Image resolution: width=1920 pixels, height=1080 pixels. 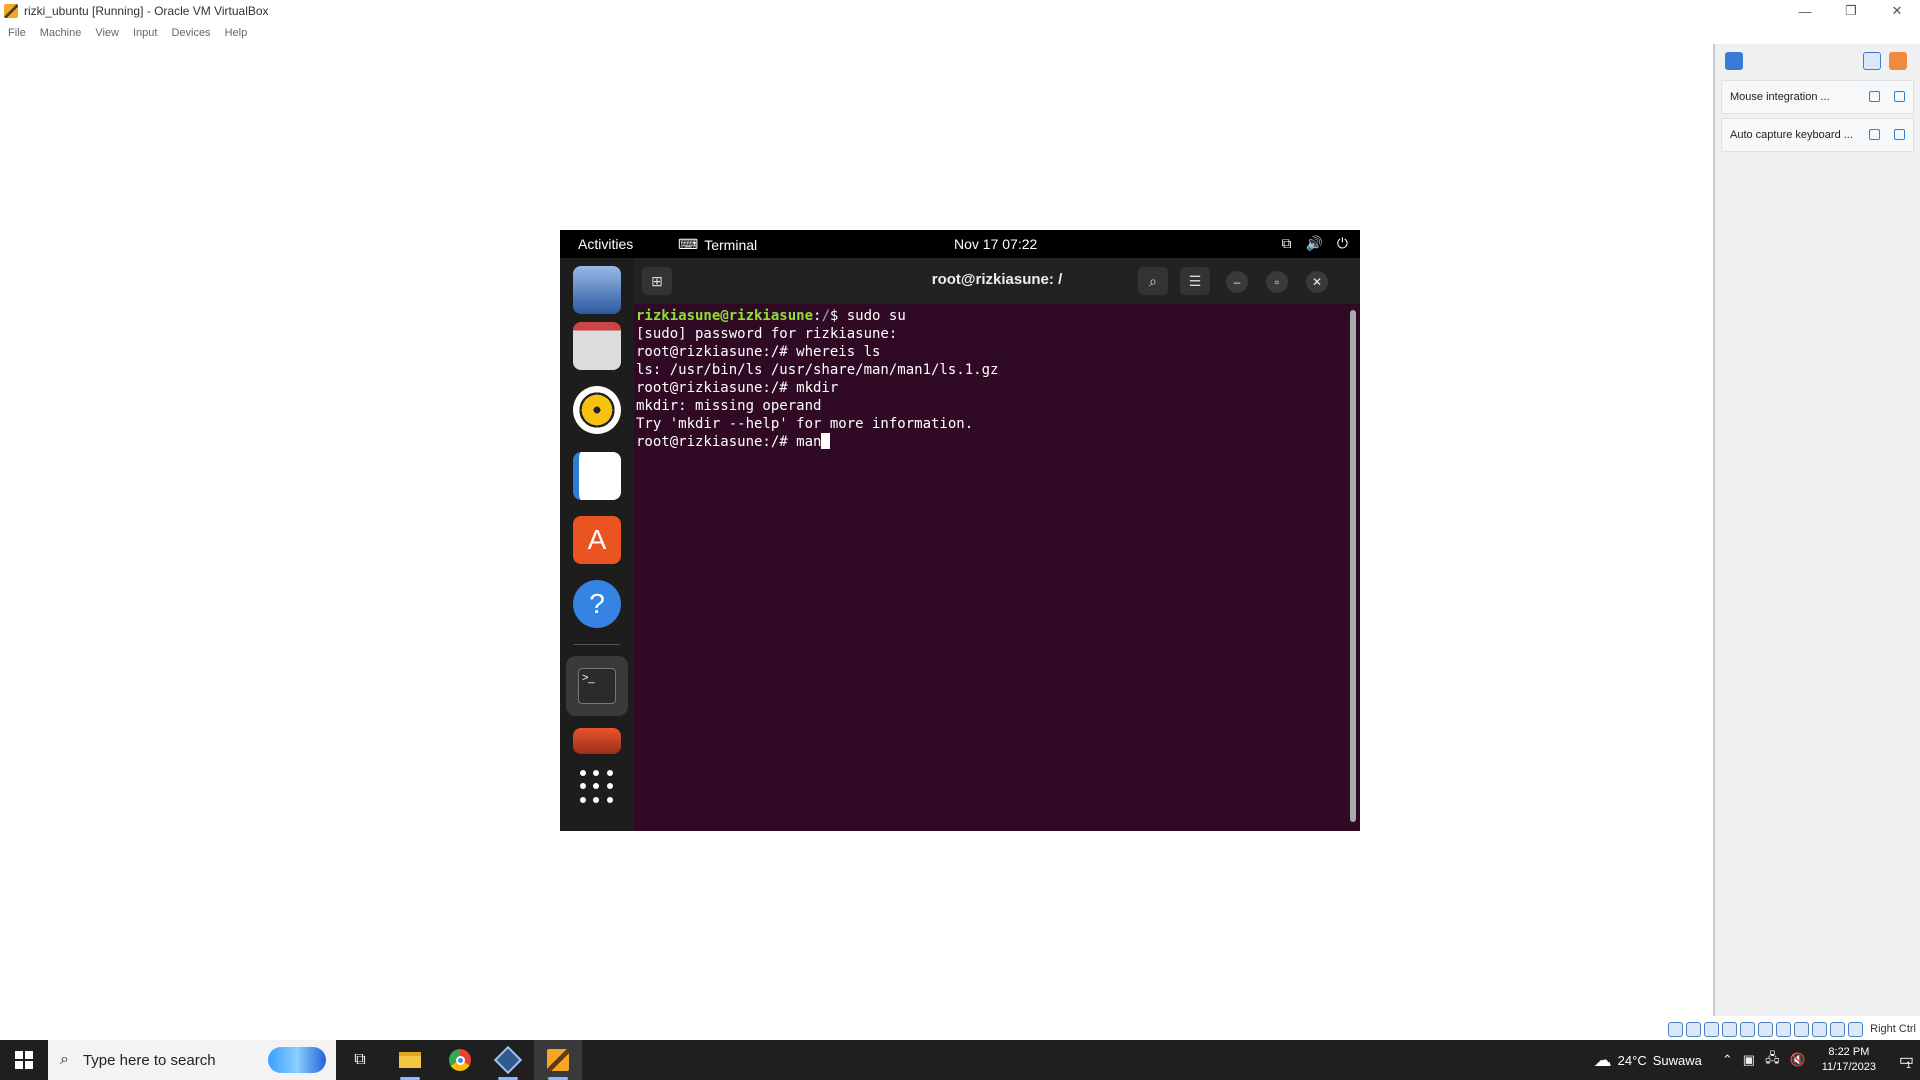 What do you see at coordinates (597, 540) in the screenshot?
I see `app-center-icon: A` at bounding box center [597, 540].